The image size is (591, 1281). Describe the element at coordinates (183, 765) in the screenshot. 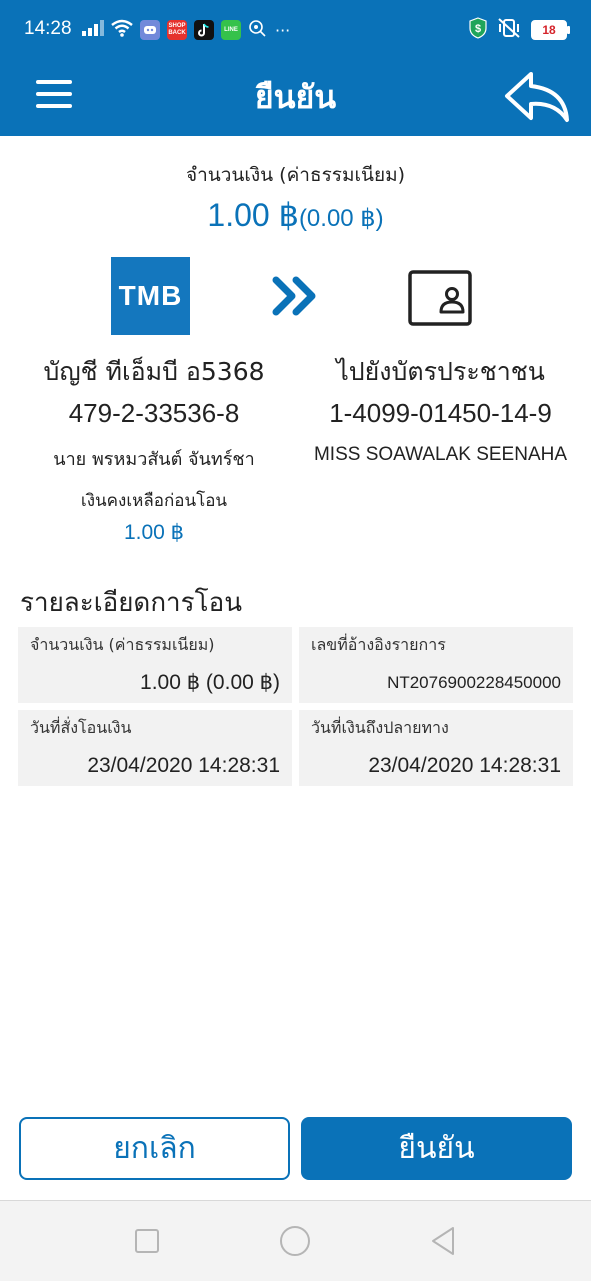

I see `detail-order-date-value: 23/04/2020 14:28:31` at that location.